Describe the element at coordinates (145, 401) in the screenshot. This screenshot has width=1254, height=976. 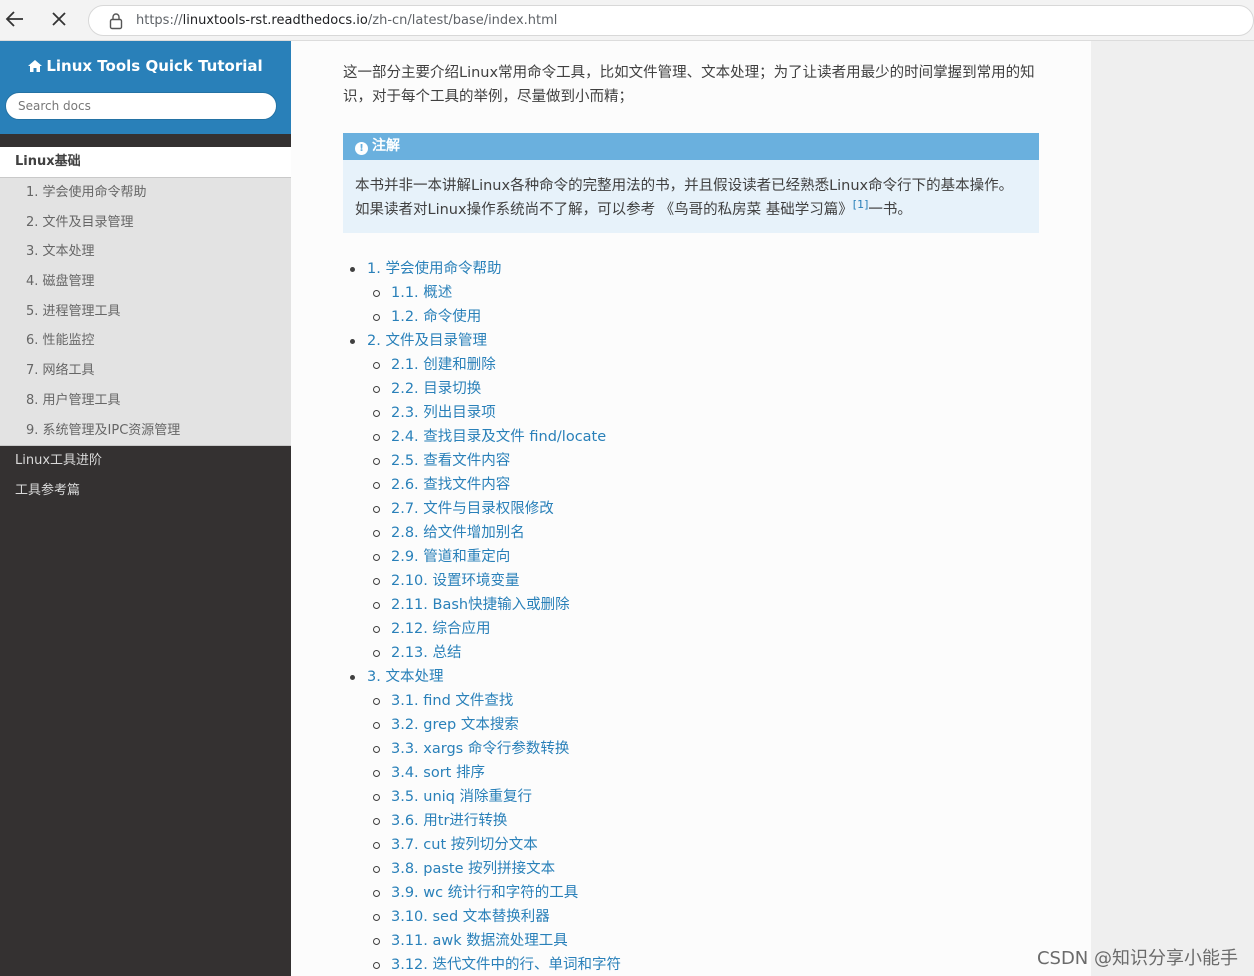
I see `sidebar-sub-item: 8. 用户管理工具` at that location.